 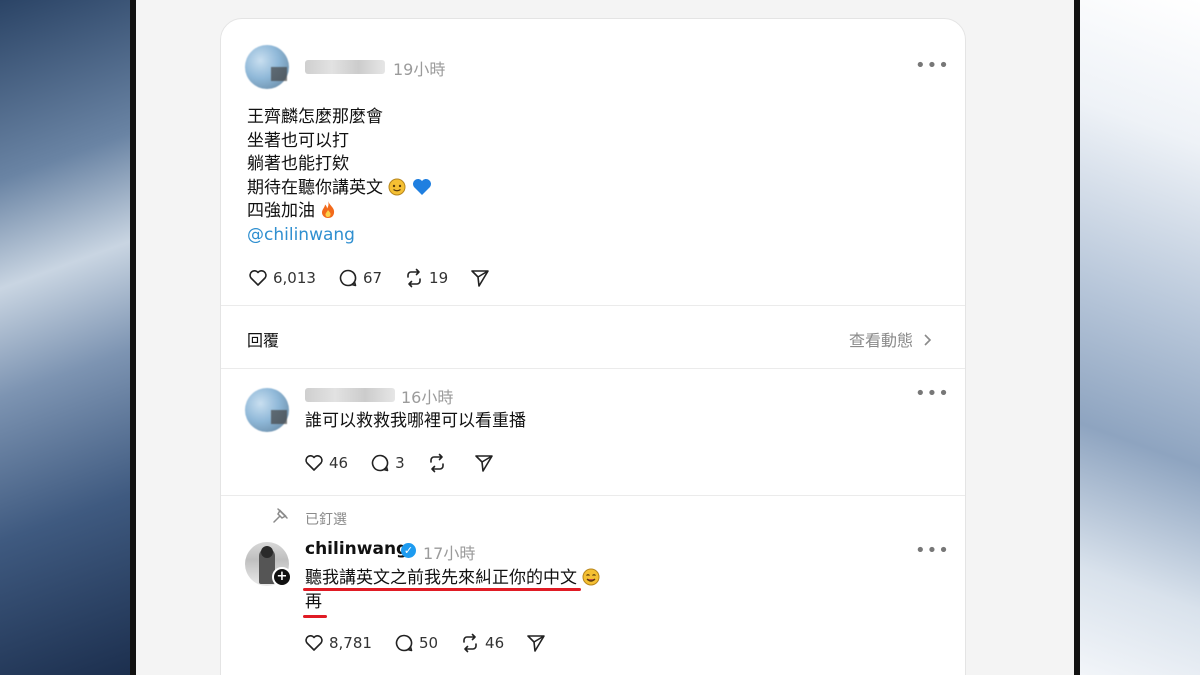 I want to click on post-avatar, so click(x=267, y=67).